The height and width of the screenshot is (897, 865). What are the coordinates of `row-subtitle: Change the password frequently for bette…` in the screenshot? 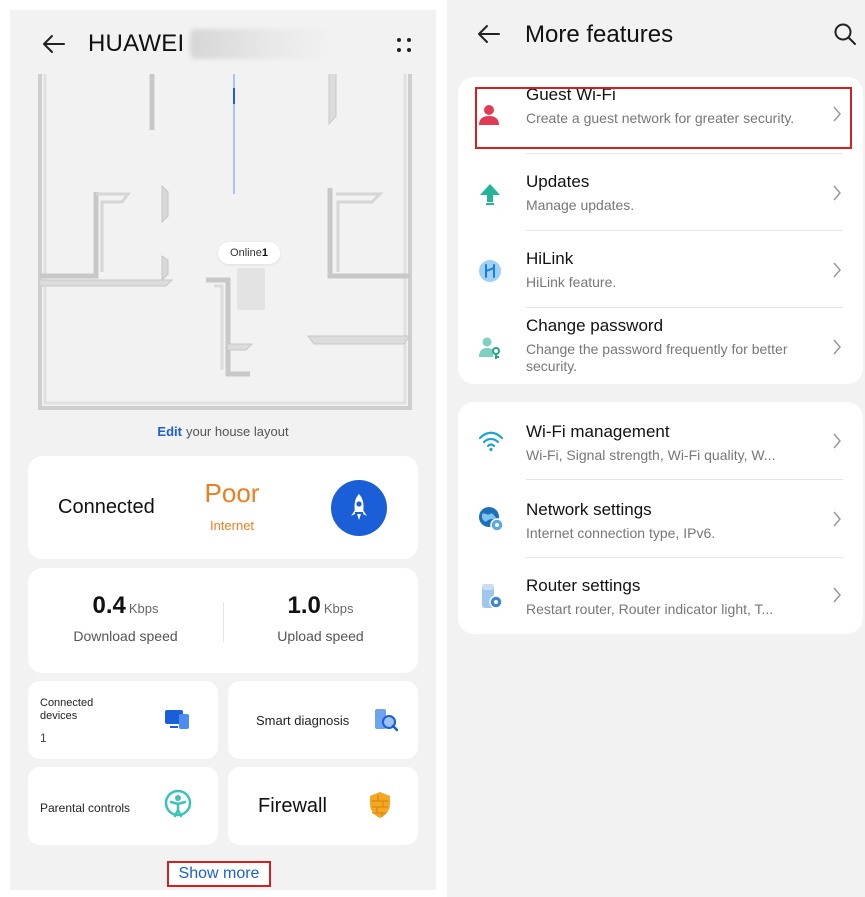 It's located at (657, 357).